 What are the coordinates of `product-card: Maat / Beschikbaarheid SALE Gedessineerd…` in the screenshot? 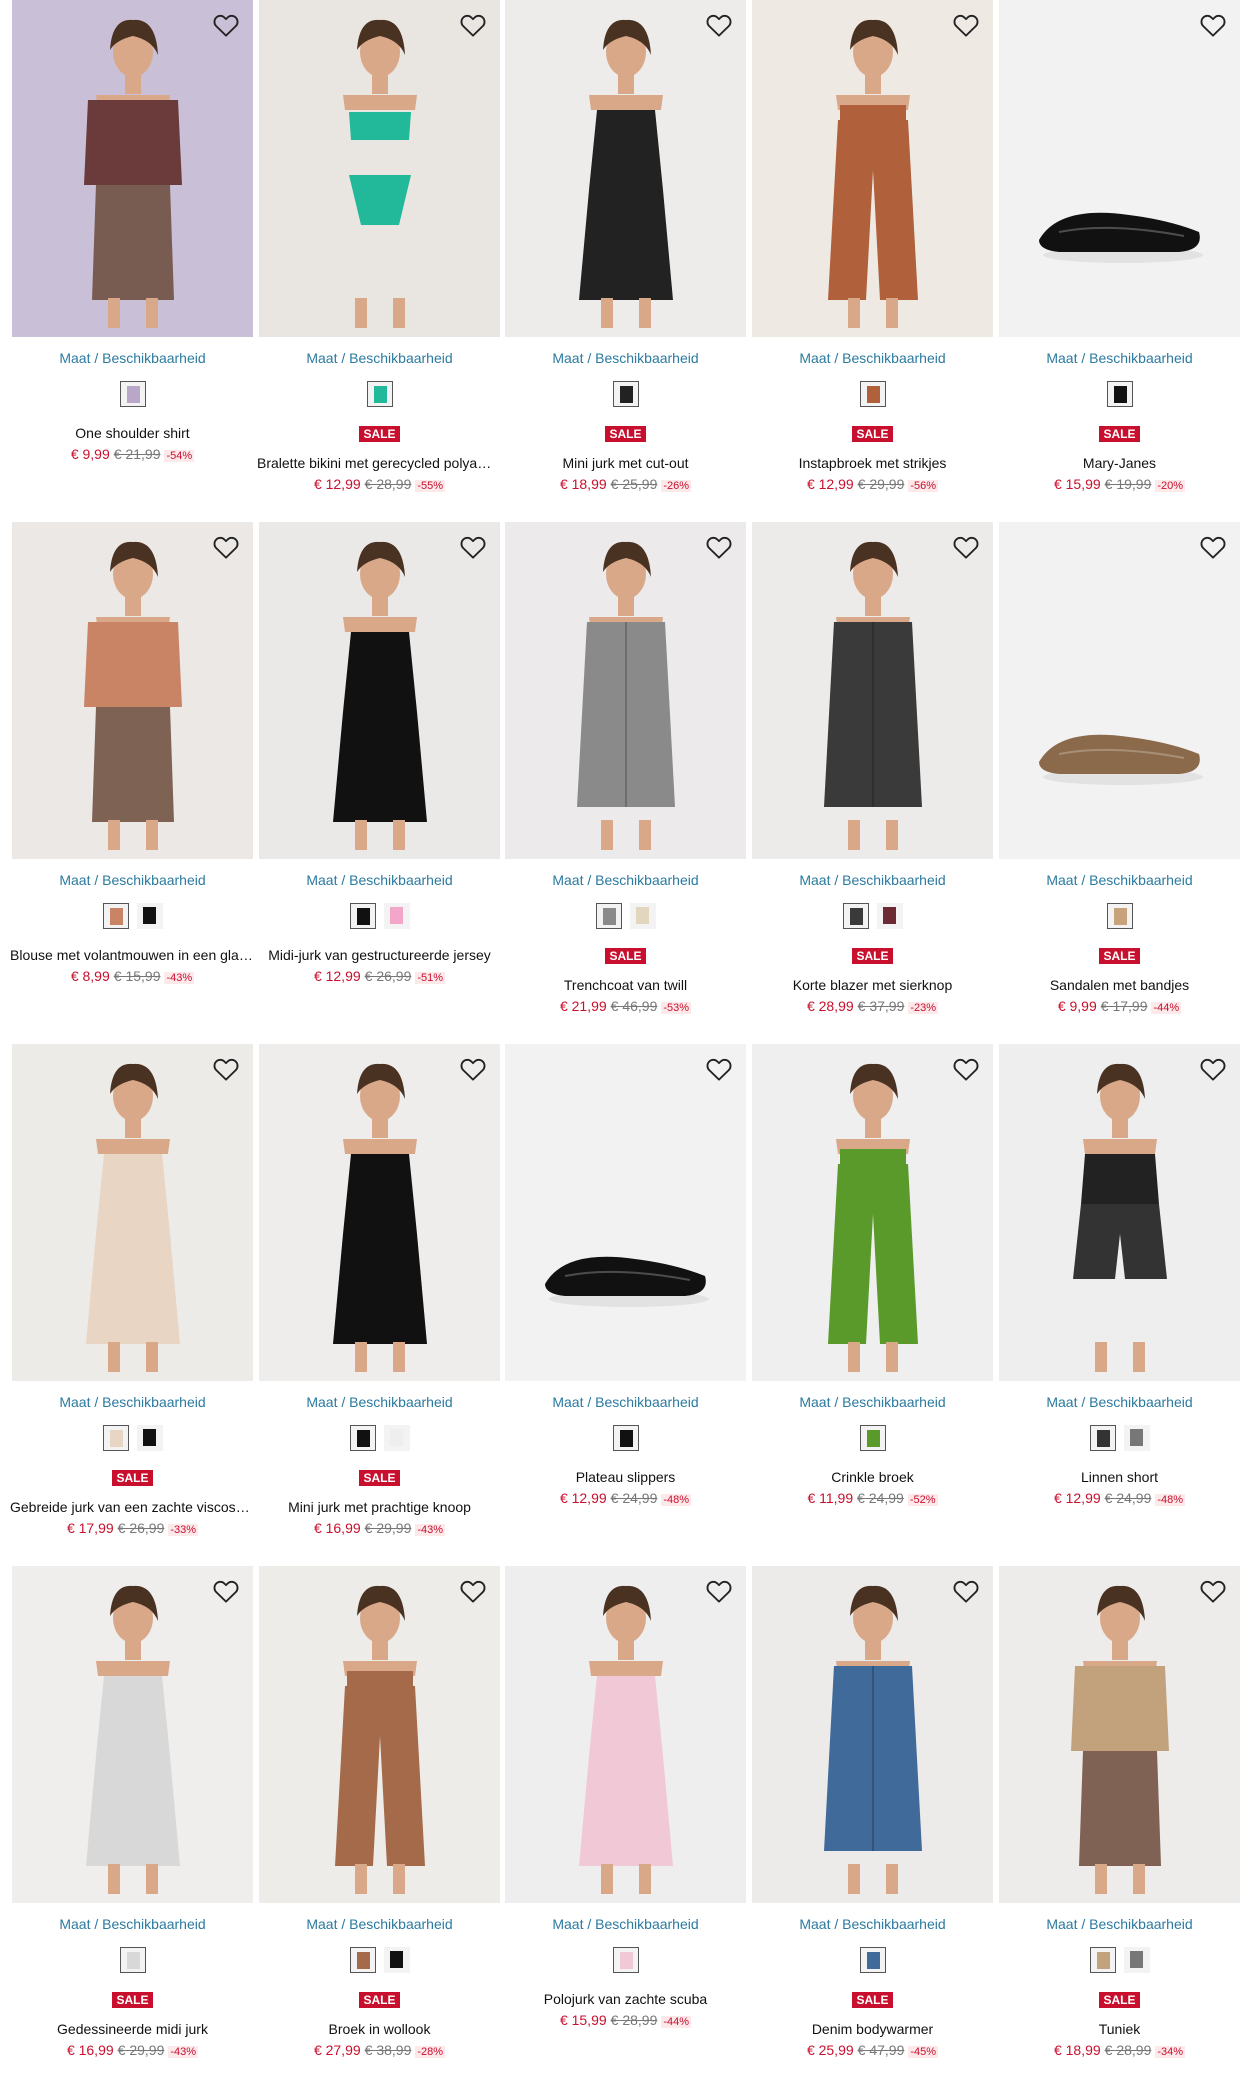 It's located at (132, 1816).